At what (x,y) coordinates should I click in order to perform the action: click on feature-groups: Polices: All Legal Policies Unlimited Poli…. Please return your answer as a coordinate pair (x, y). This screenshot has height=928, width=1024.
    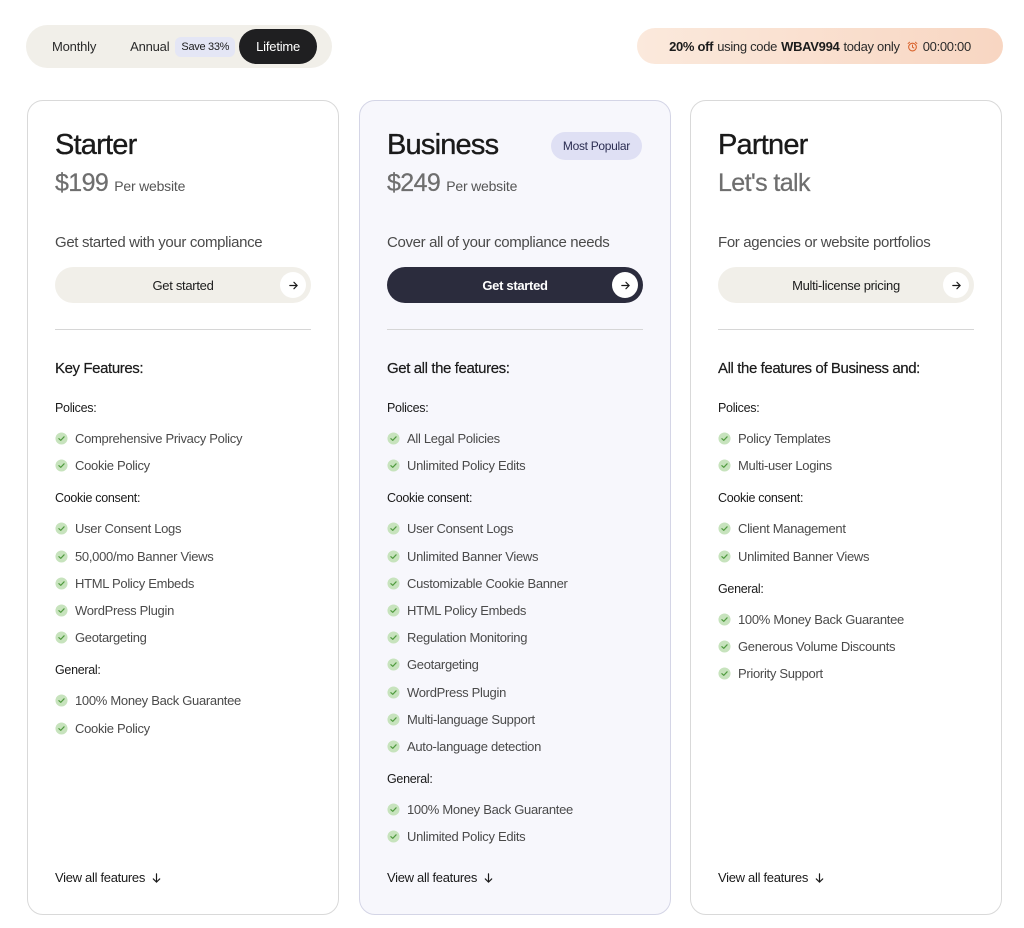
    Looking at the image, I should click on (517, 629).